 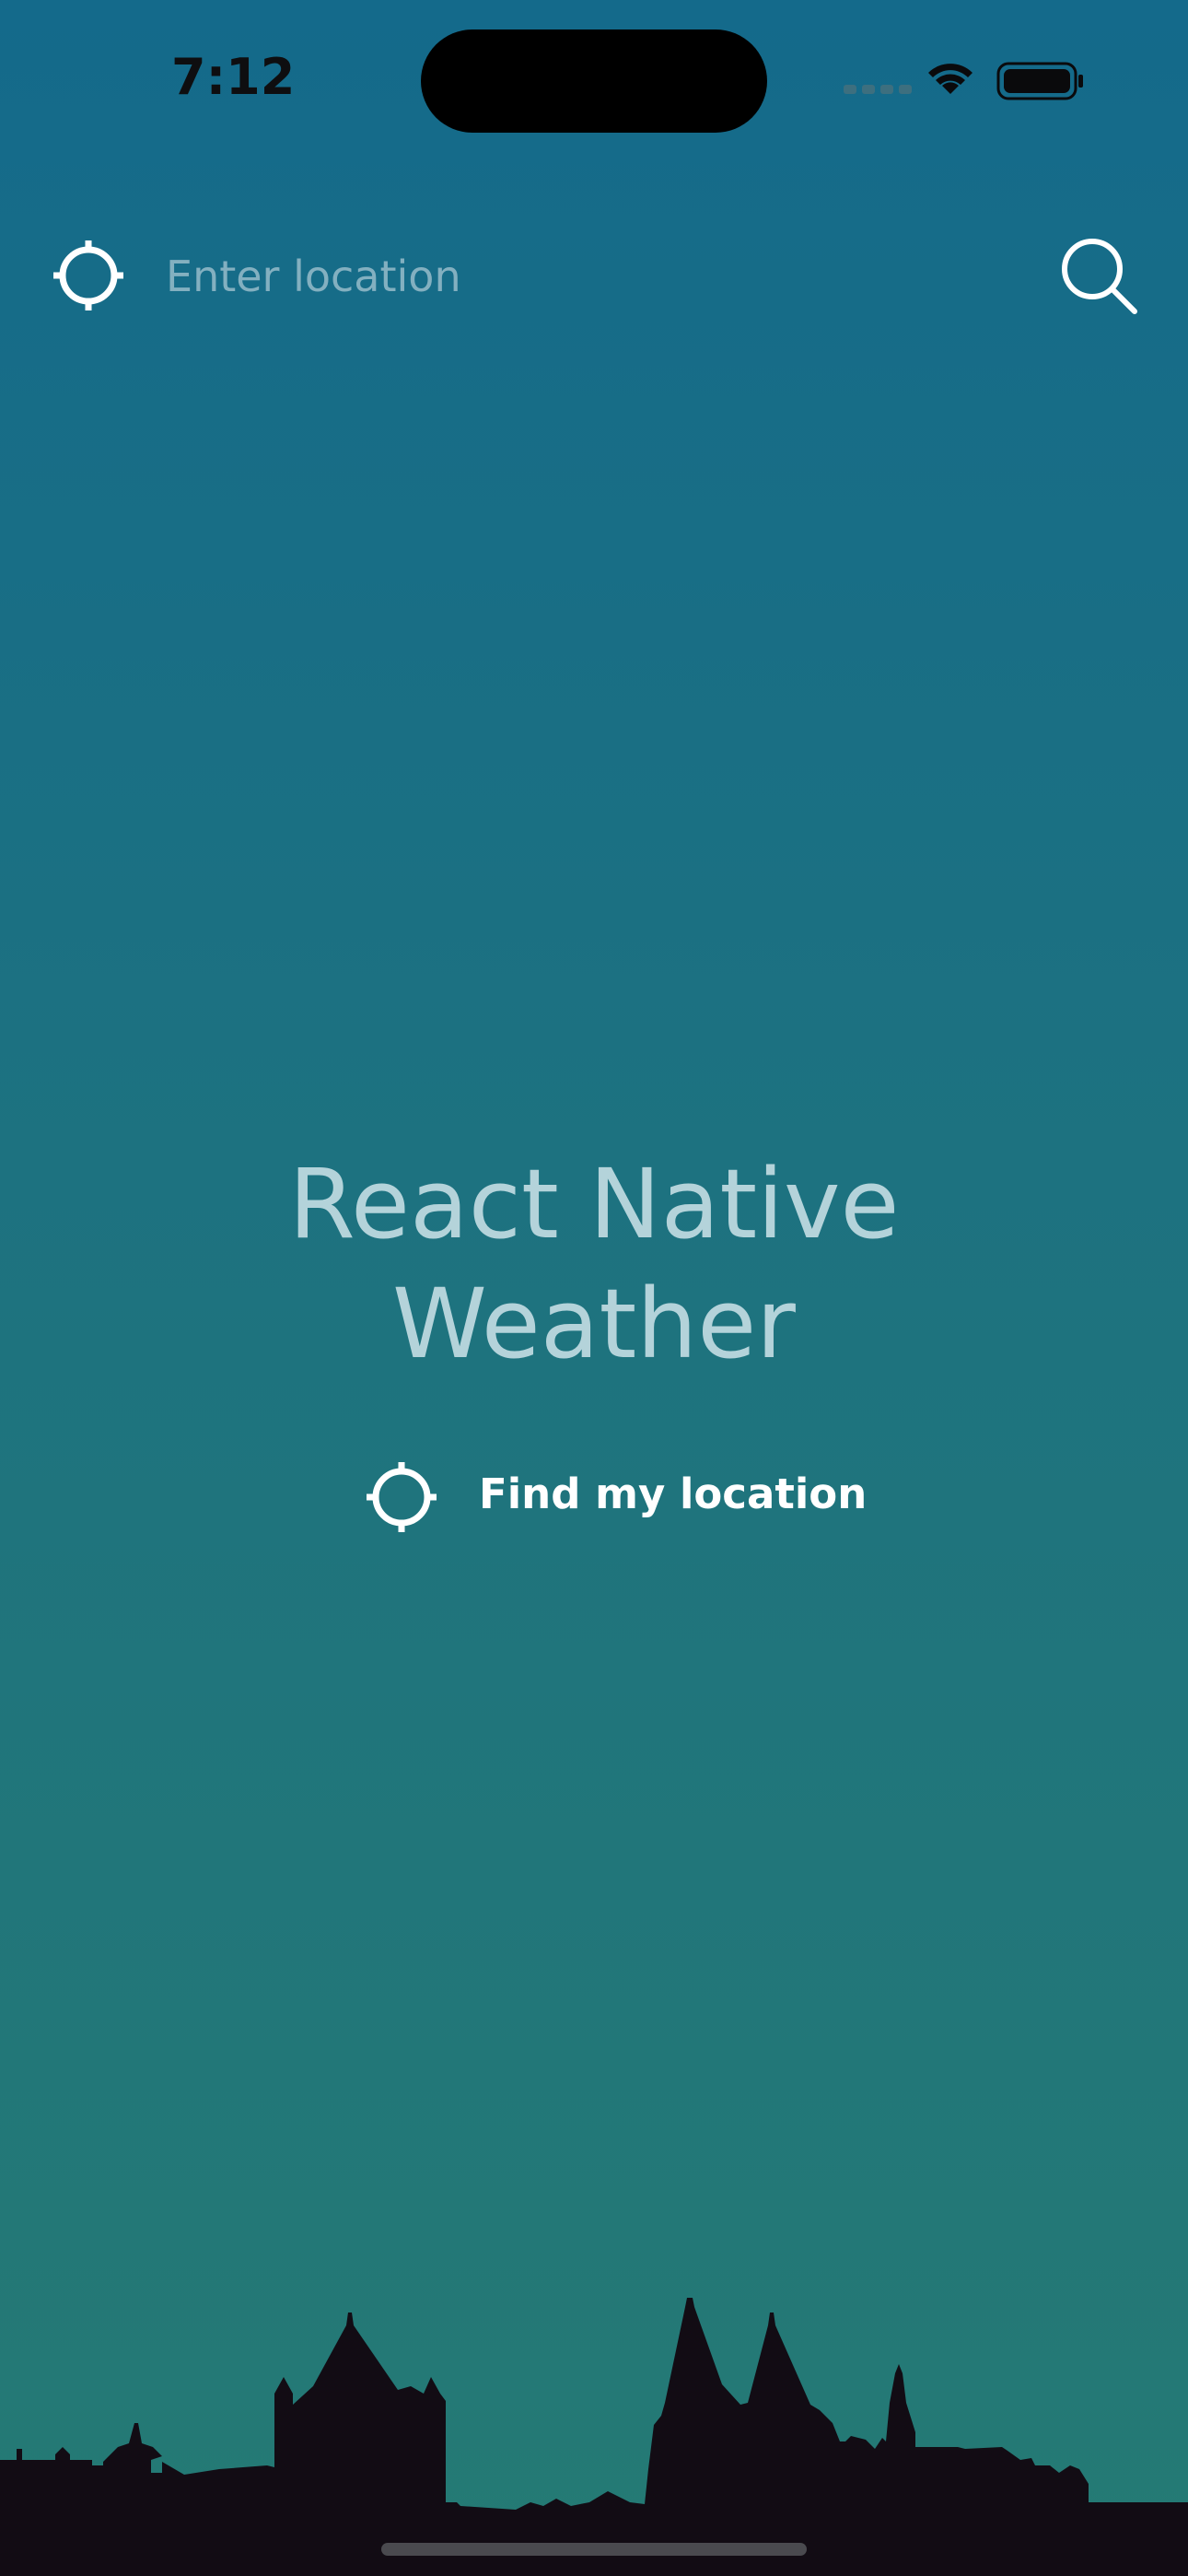 I want to click on find-my-location-button: Find my location, so click(x=616, y=1497).